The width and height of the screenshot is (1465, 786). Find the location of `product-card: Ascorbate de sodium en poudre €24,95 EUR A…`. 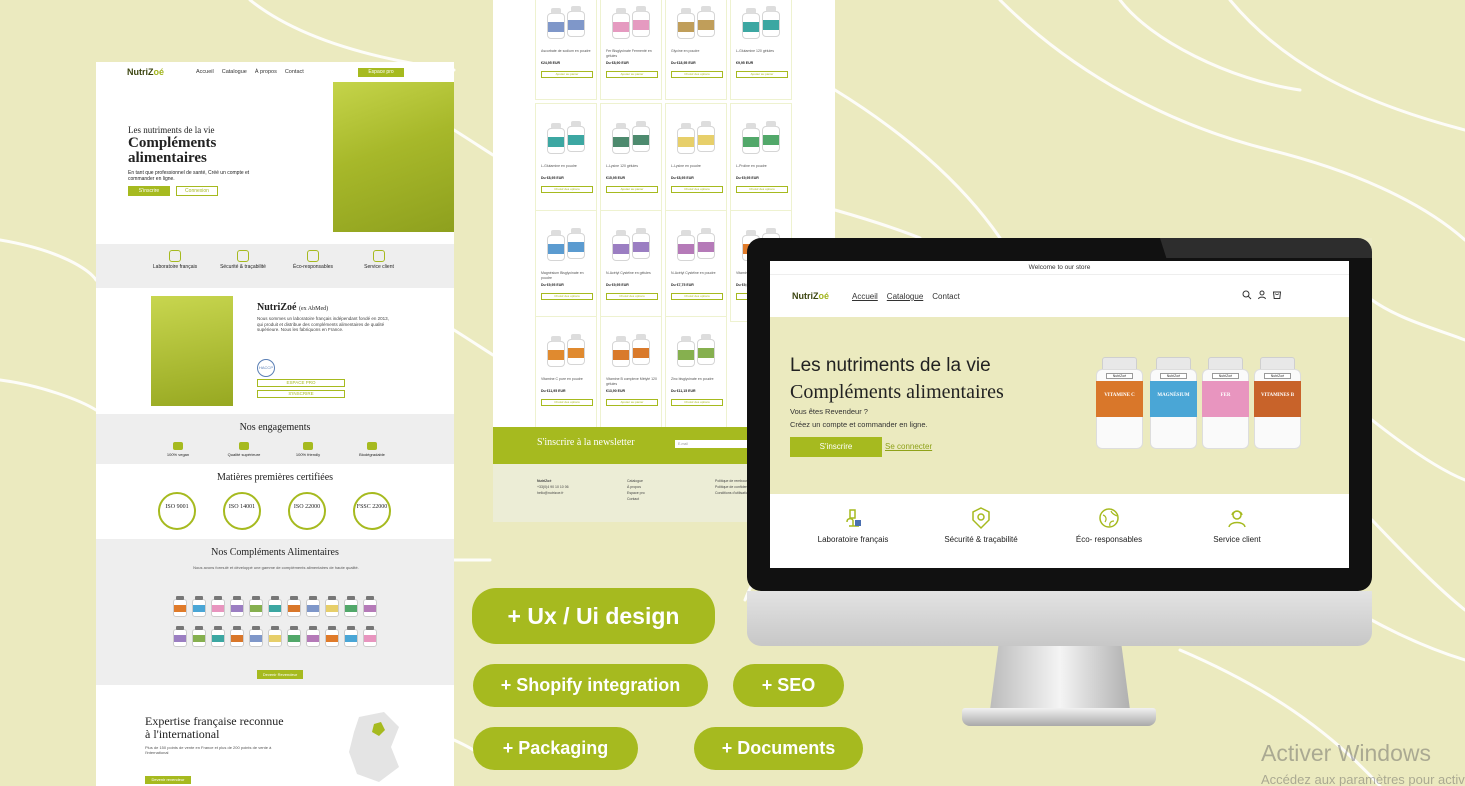

product-card: Ascorbate de sodium en poudre €24,95 EUR A… is located at coordinates (566, 50).